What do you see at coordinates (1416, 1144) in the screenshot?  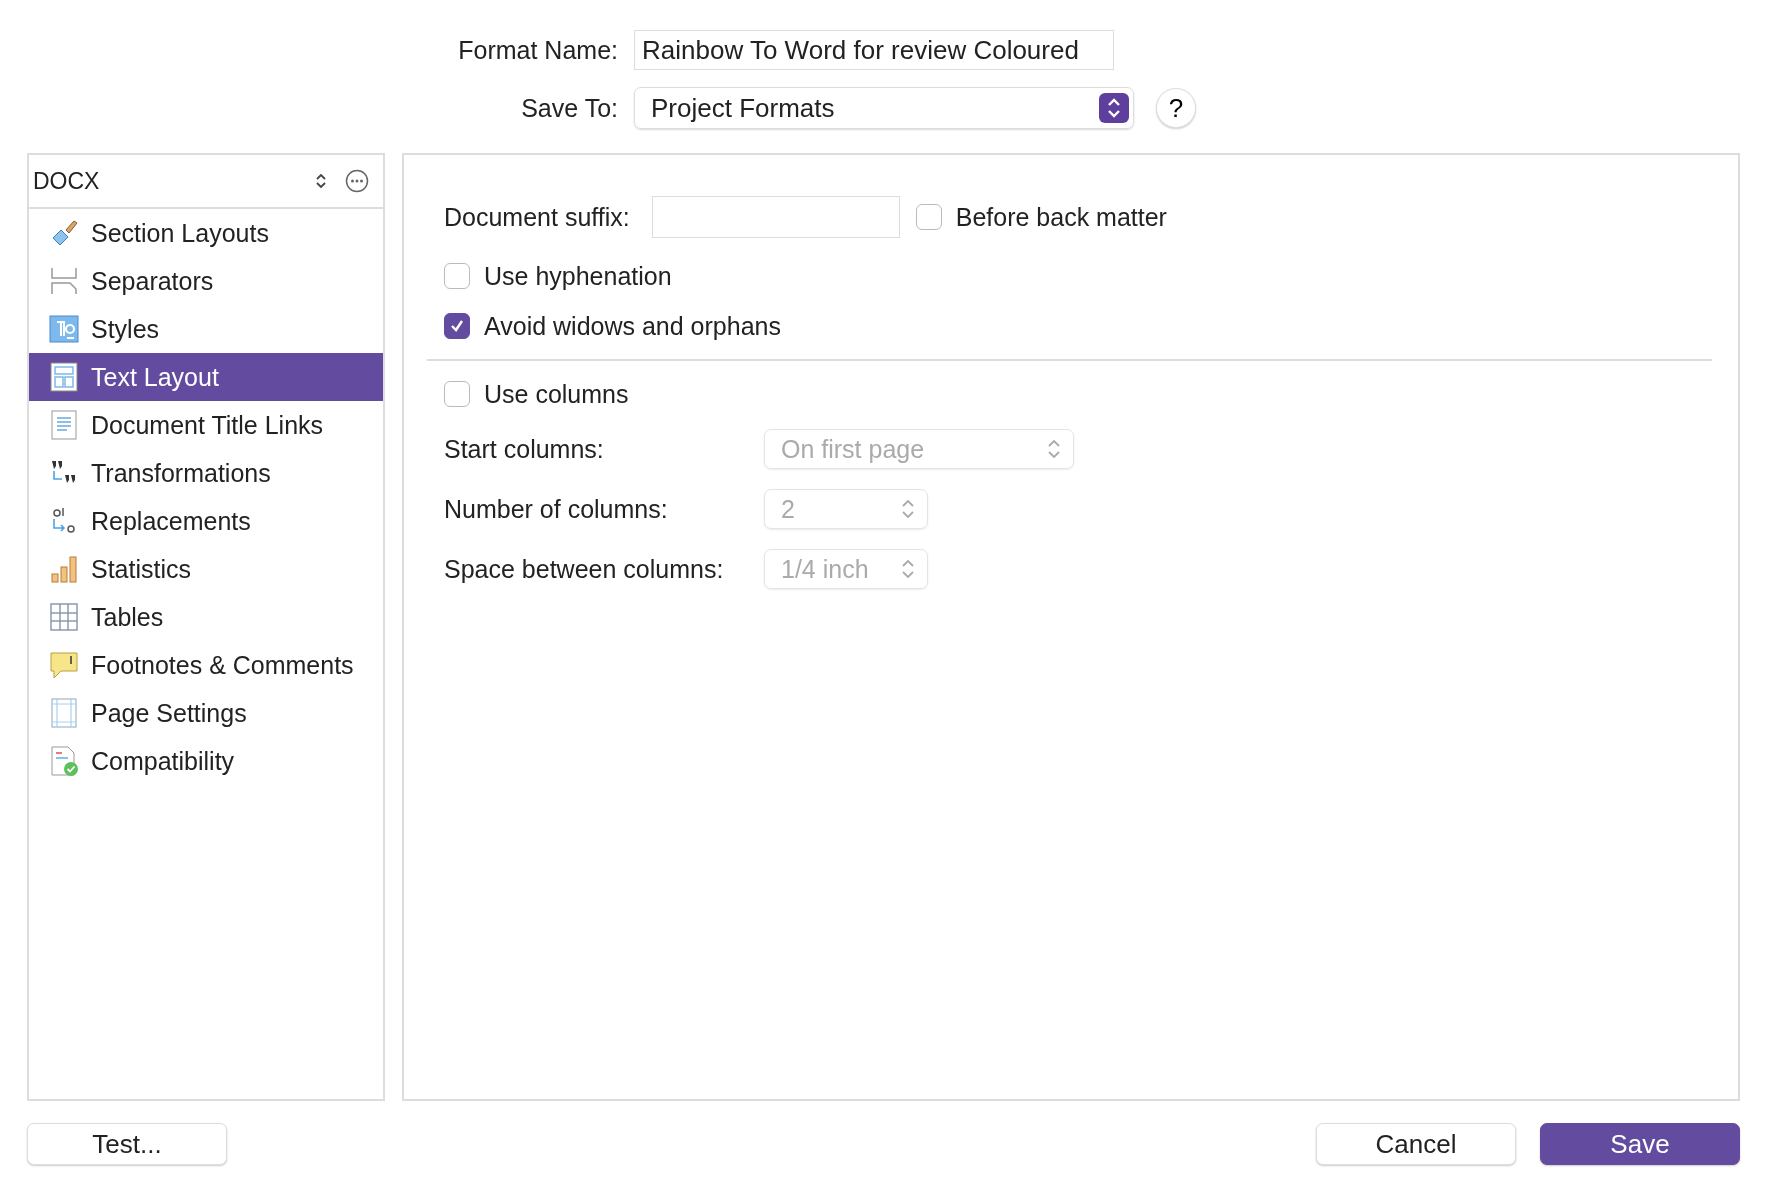 I see `cancel-button: Cancel` at bounding box center [1416, 1144].